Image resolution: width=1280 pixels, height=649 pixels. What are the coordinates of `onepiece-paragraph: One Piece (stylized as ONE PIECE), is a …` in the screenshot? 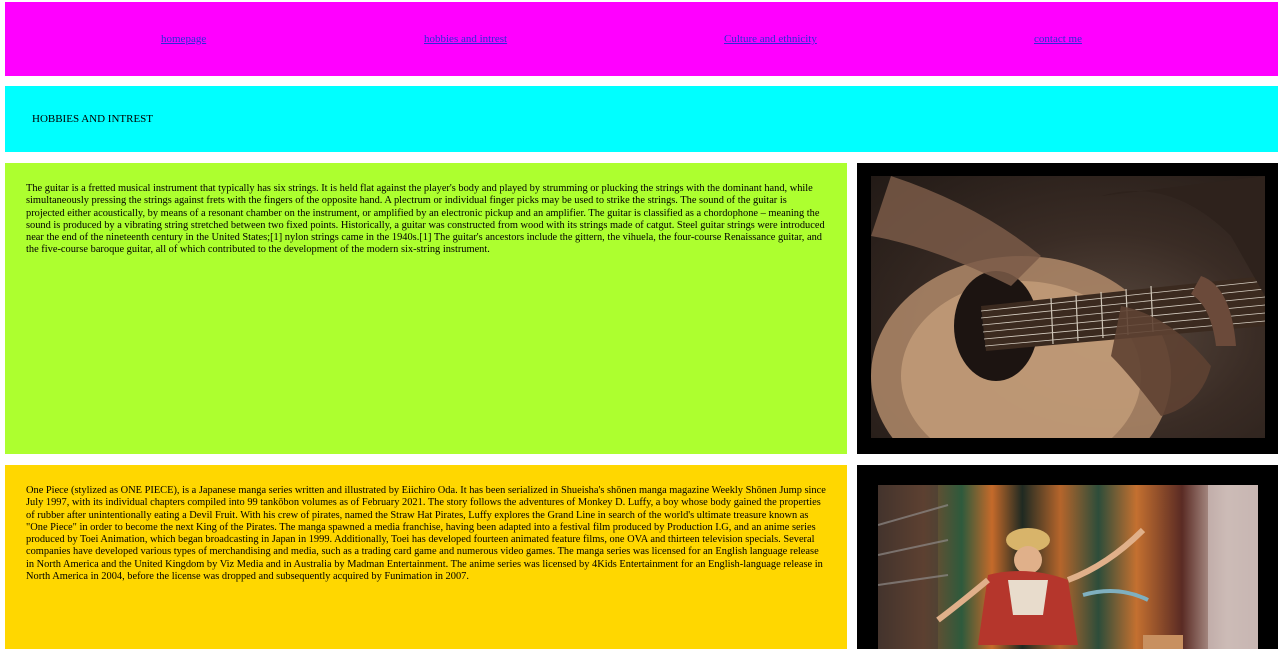 It's located at (426, 534).